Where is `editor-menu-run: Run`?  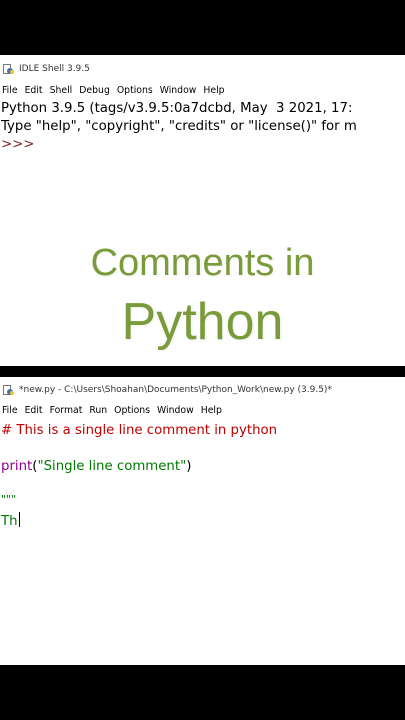
editor-menu-run: Run is located at coordinates (98, 410).